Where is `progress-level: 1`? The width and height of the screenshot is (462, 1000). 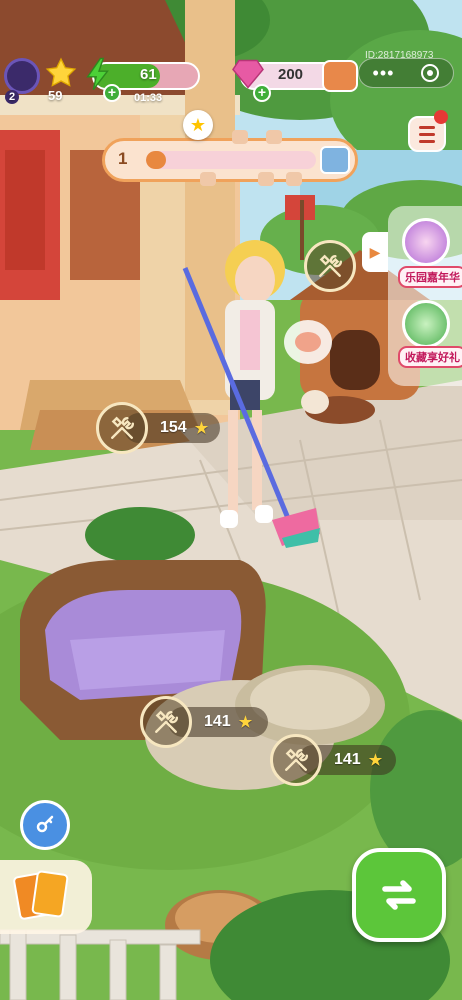
progress-level: 1 is located at coordinates (123, 158).